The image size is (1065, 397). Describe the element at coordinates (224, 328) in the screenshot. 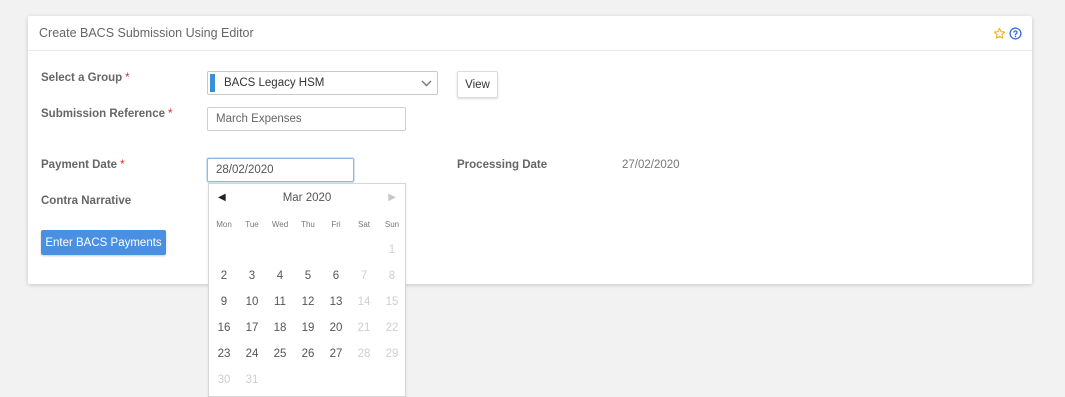

I see `calendar-day: 16` at that location.